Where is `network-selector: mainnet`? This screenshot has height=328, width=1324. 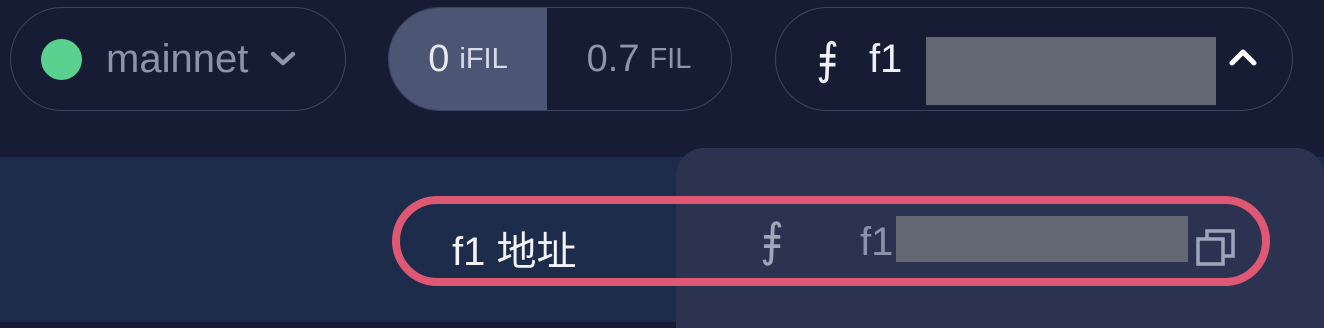
network-selector: mainnet is located at coordinates (178, 59).